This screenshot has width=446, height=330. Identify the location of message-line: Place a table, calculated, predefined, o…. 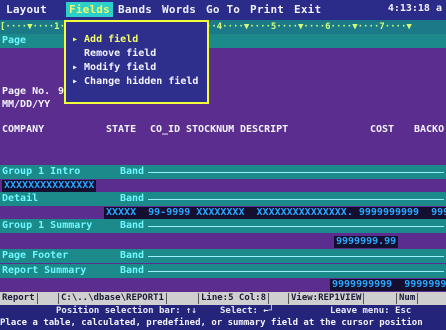
(223, 323).